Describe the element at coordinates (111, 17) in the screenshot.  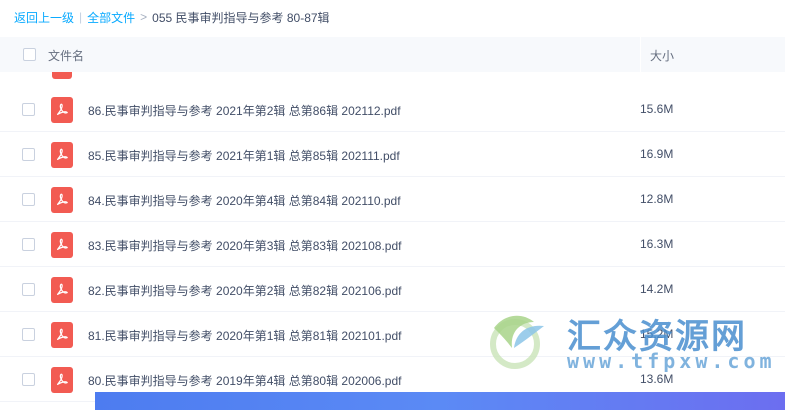
I see `all-files-link: 全部文件` at that location.